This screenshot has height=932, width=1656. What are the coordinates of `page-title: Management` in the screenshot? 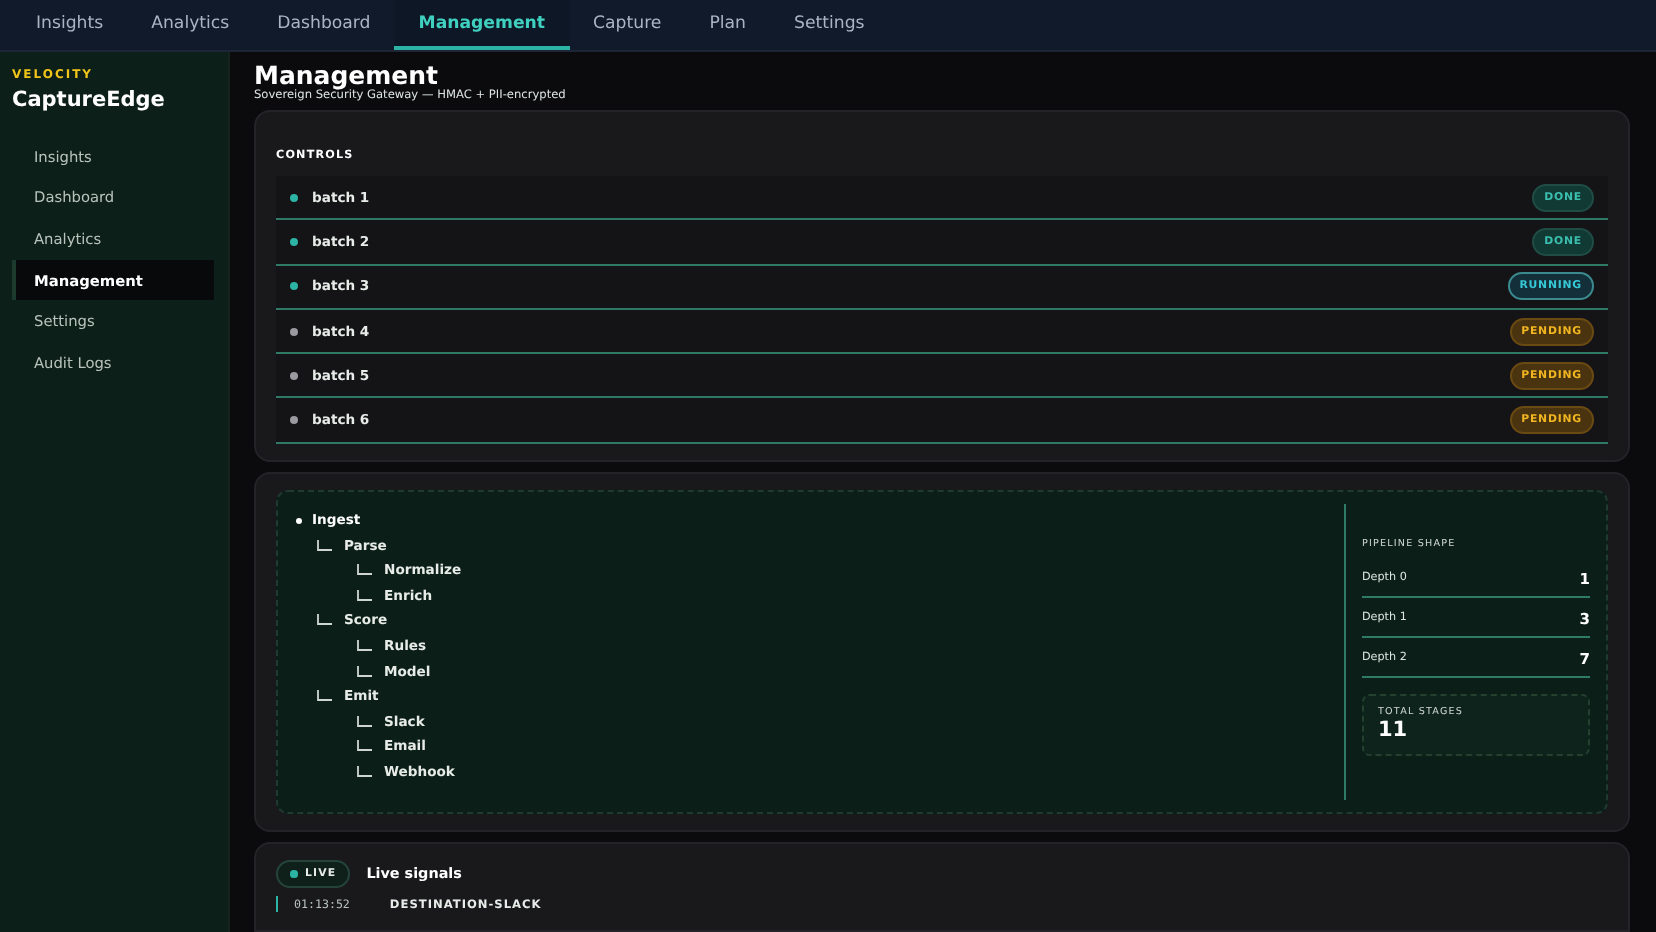 It's located at (346, 76).